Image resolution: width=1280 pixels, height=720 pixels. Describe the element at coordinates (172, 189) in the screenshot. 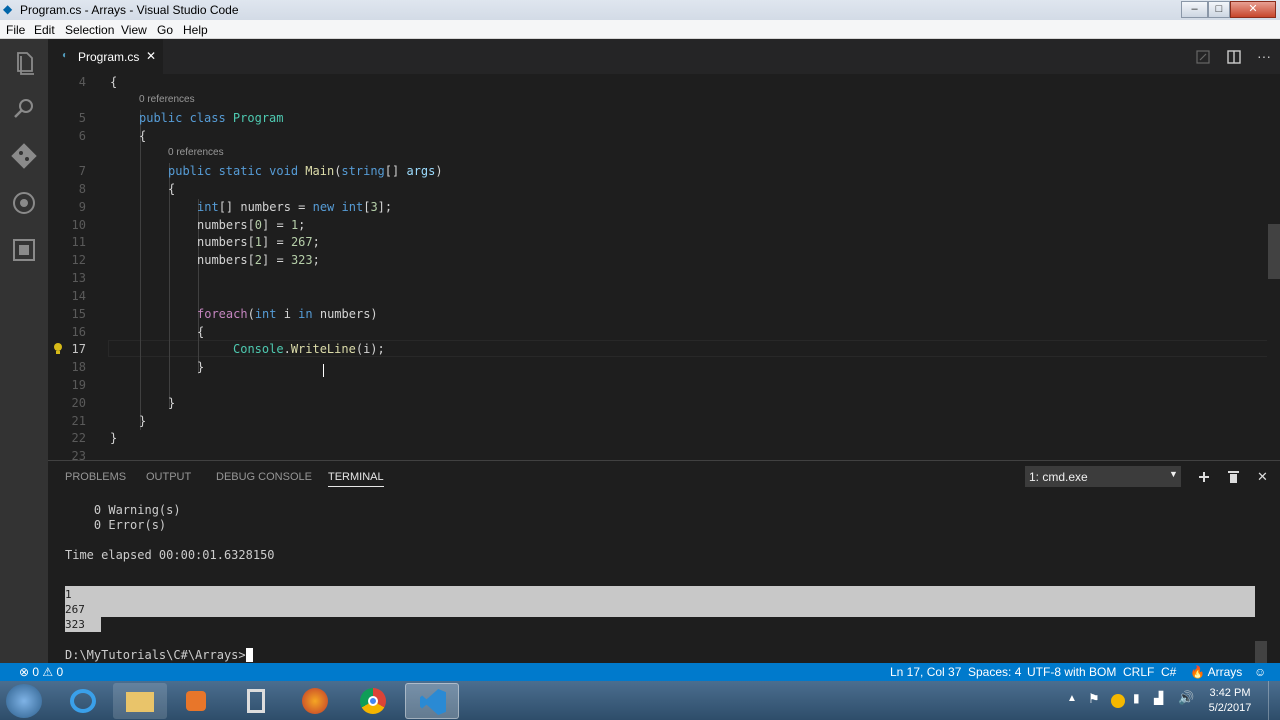

I see `code-line-8: {` at that location.